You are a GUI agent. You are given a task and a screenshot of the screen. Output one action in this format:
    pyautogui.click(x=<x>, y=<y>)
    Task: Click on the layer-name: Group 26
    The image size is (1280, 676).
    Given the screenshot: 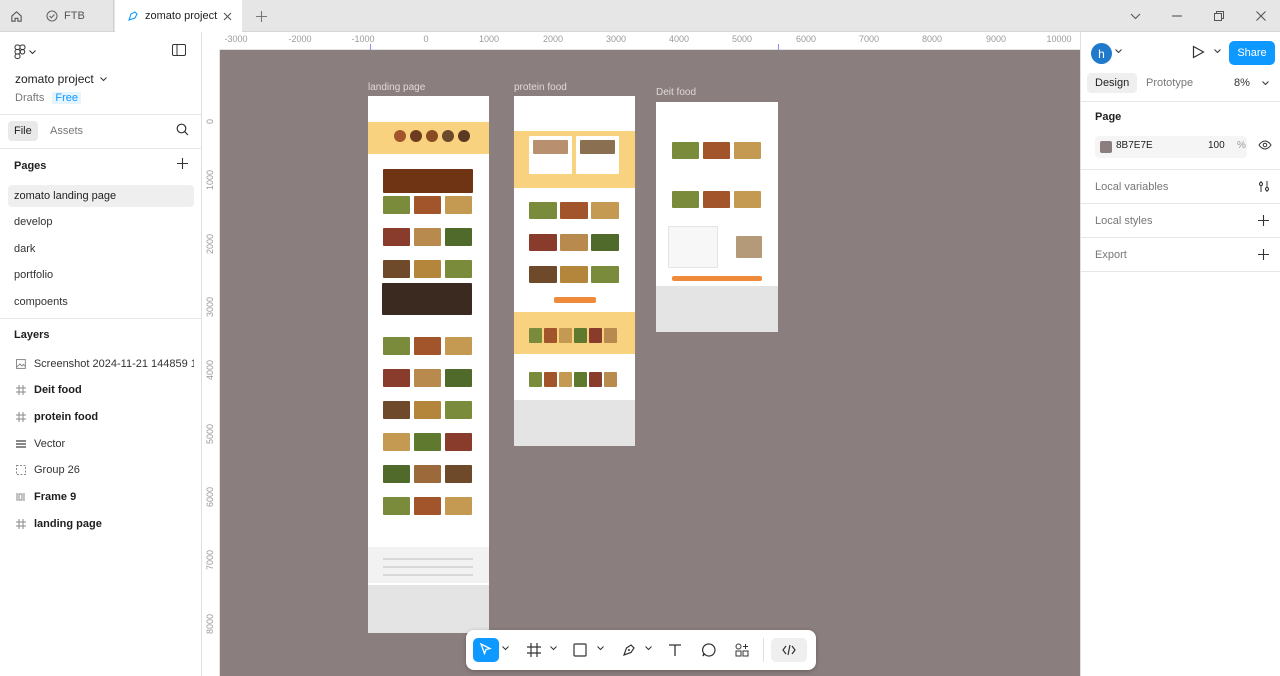 What is the action you would take?
    pyautogui.click(x=57, y=470)
    